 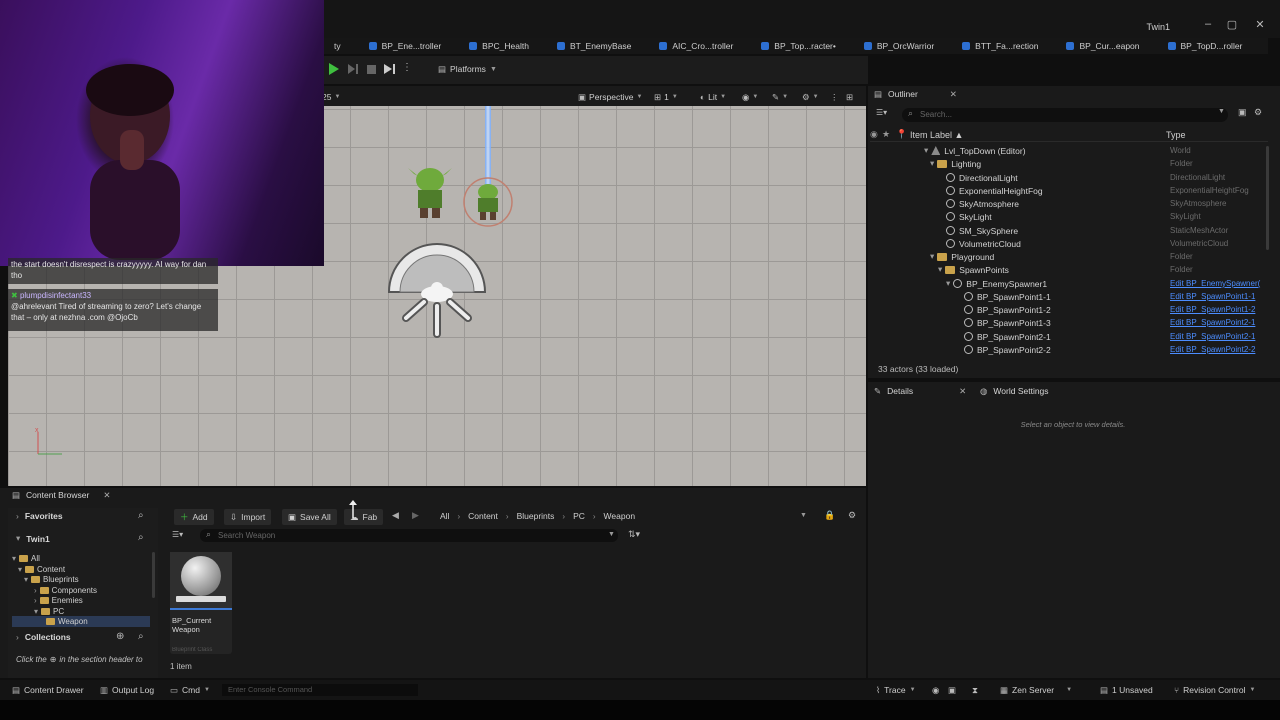 What do you see at coordinates (437, 293) in the screenshot?
I see `player-start-icon` at bounding box center [437, 293].